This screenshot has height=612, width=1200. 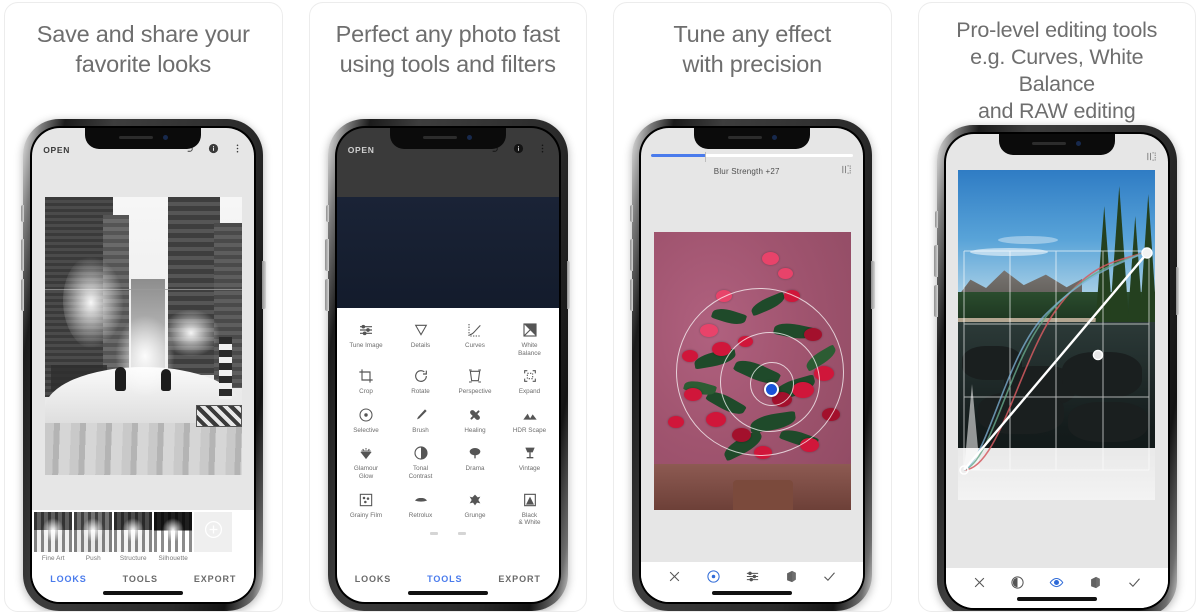 I want to click on tool-curves: Curves, so click(x=475, y=338).